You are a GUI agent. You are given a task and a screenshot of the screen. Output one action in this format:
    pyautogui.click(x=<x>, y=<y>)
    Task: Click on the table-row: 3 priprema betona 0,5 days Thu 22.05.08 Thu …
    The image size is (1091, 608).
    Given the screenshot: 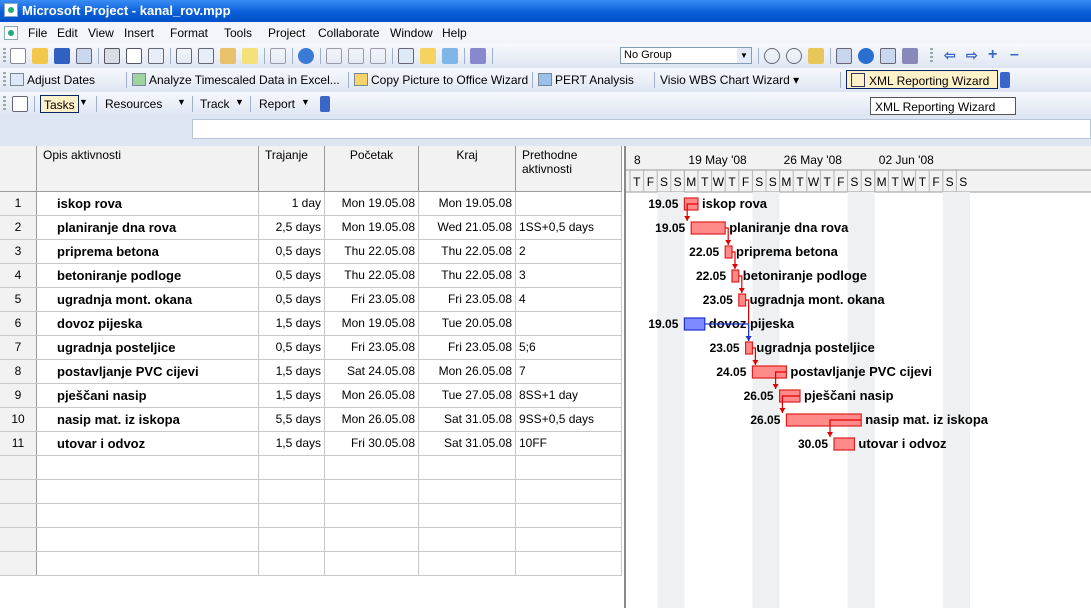 What is the action you would take?
    pyautogui.click(x=311, y=252)
    